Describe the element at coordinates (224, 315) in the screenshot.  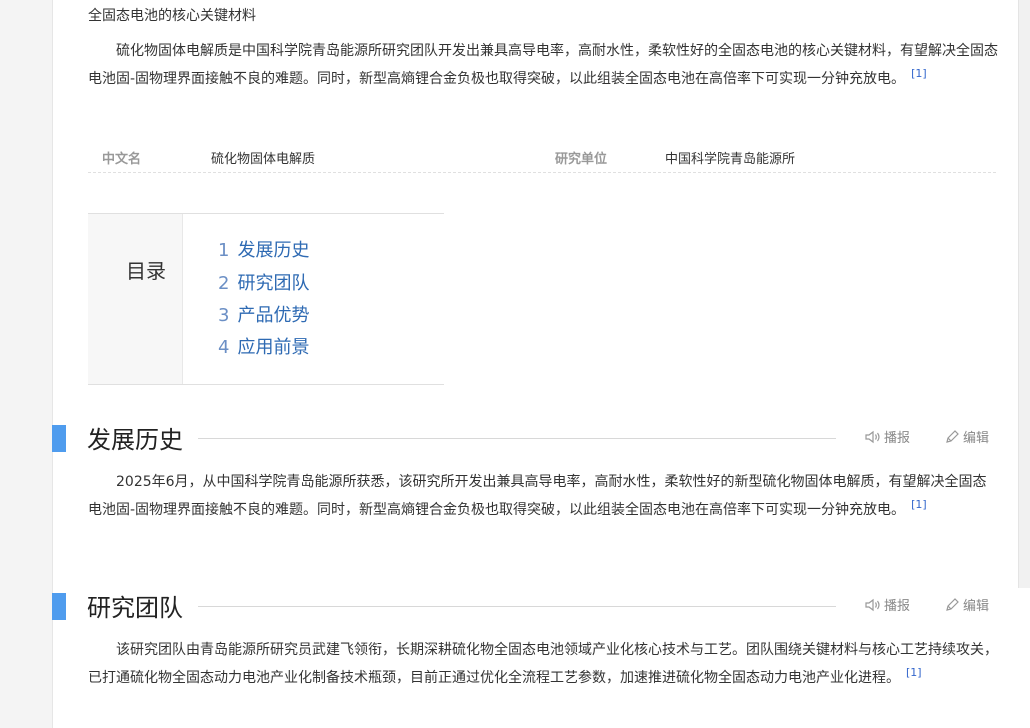
I see `toc-item-number: 3` at that location.